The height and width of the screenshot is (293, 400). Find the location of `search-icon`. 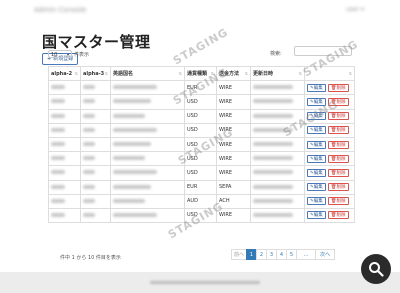

search-icon is located at coordinates (376, 269).